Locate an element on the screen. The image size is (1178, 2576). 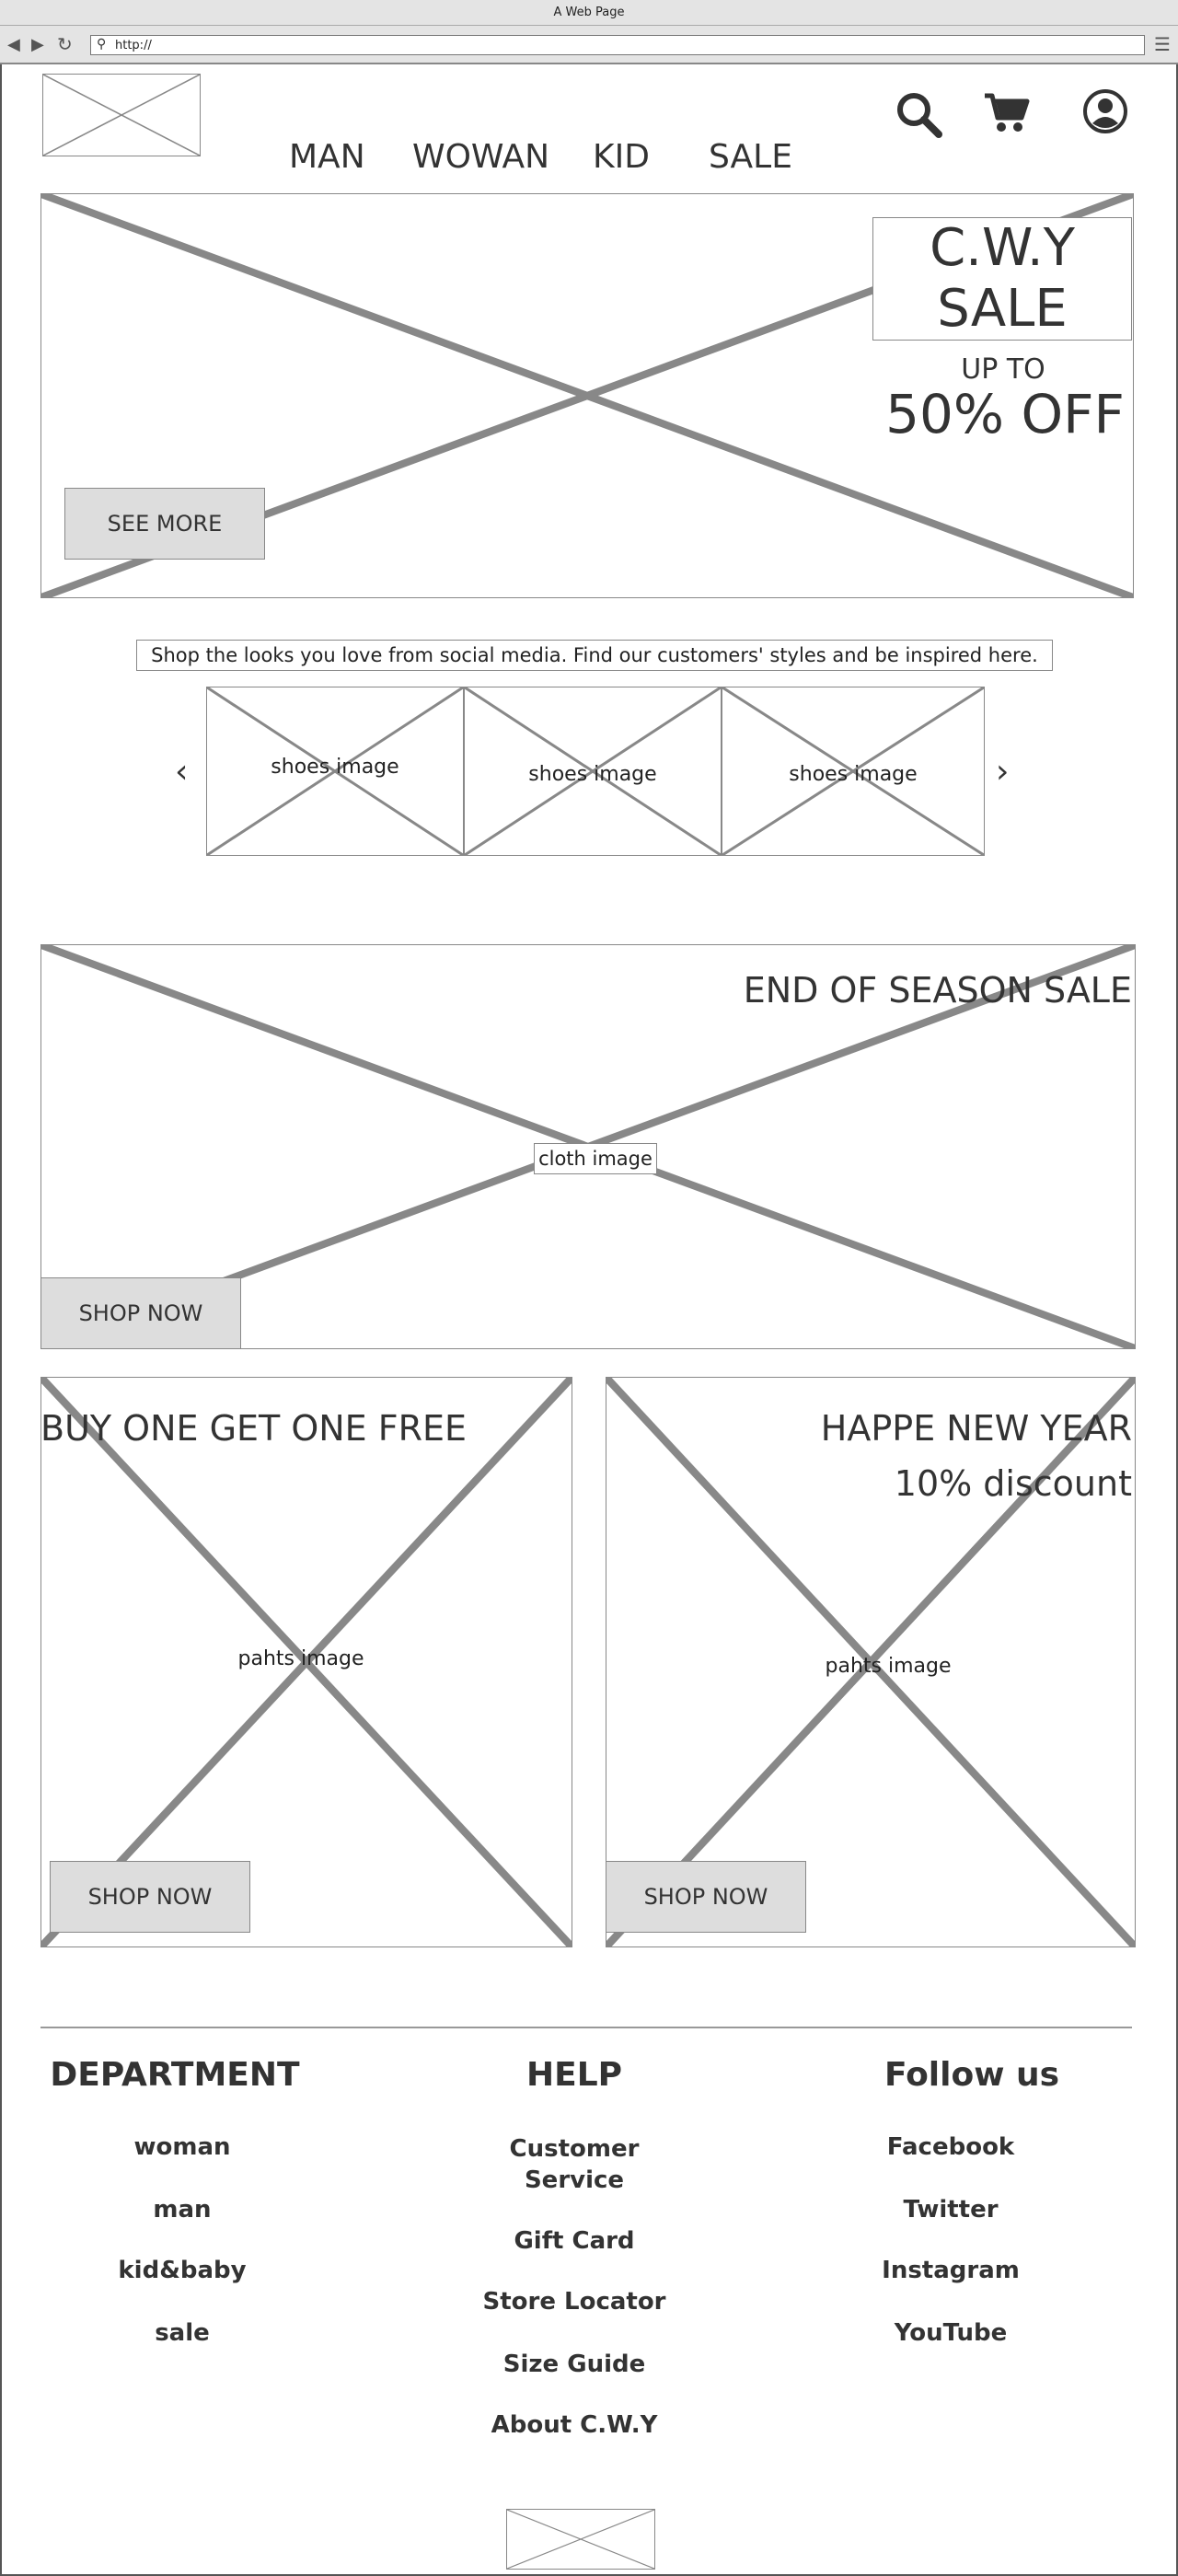
hero-title-line2: SALE is located at coordinates (1002, 309).